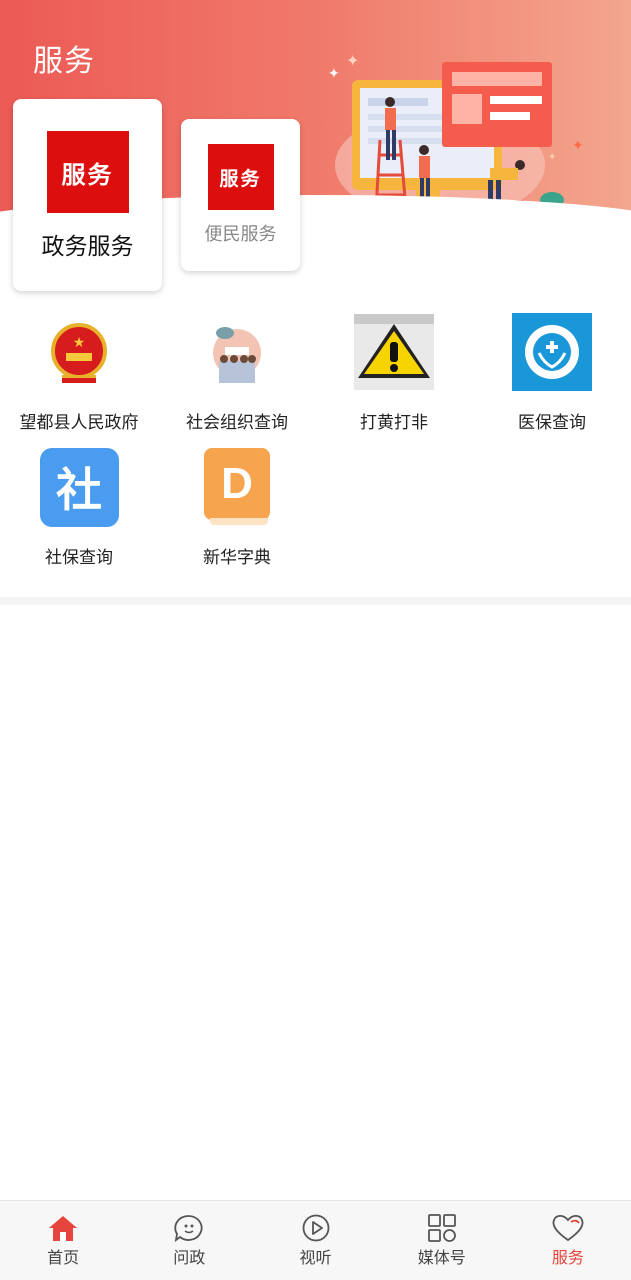  Describe the element at coordinates (79, 423) in the screenshot. I see `service-label: 望都县人民政府` at that location.